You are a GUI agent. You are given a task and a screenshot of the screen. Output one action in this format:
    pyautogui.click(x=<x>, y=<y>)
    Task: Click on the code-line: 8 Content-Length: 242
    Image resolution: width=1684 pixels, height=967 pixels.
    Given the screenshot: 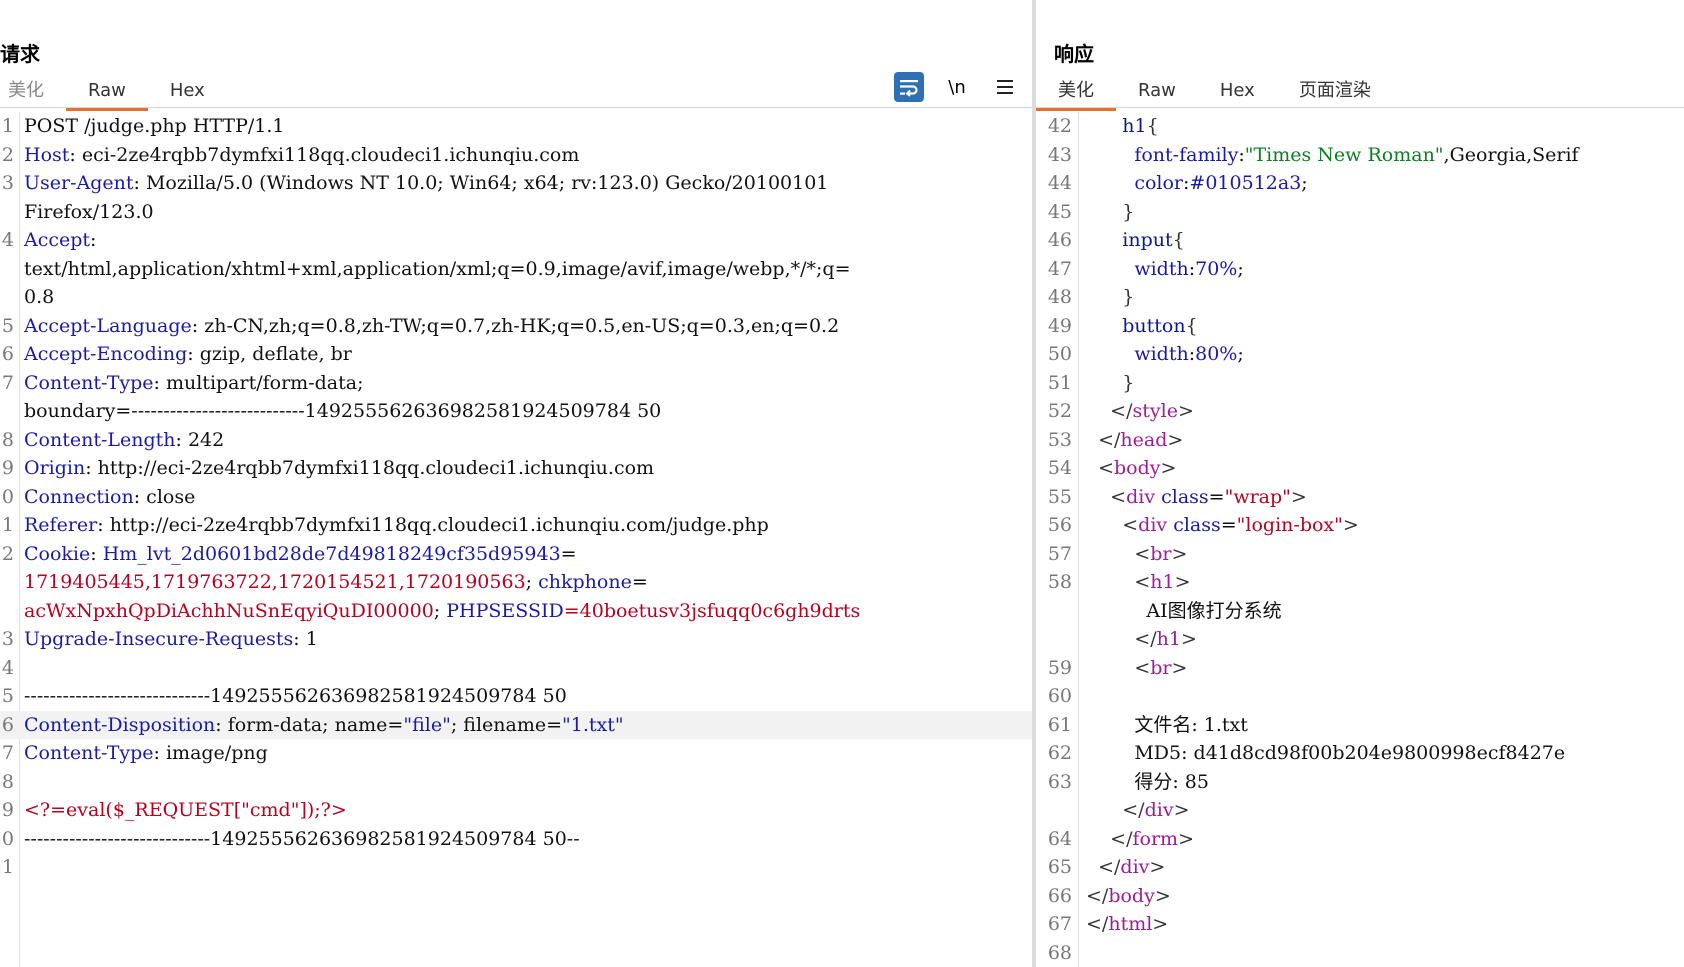 What is the action you would take?
    pyautogui.click(x=516, y=440)
    